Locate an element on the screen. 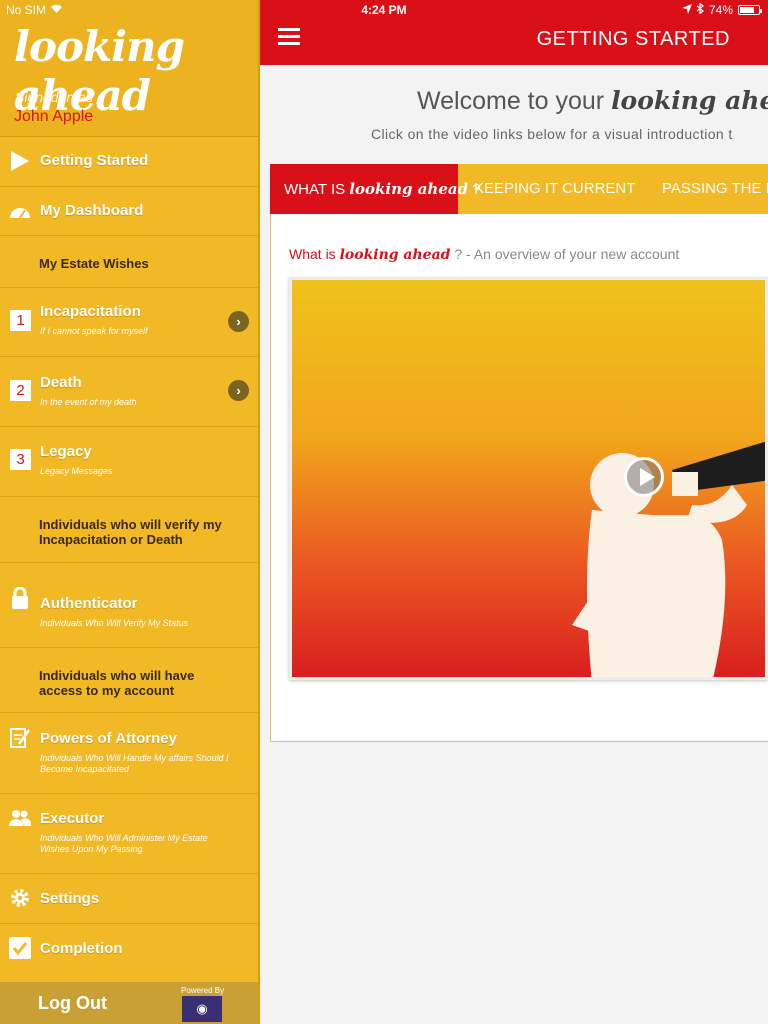 Image resolution: width=768 pixels, height=1024 pixels. battery-percent: 74% is located at coordinates (720, 10).